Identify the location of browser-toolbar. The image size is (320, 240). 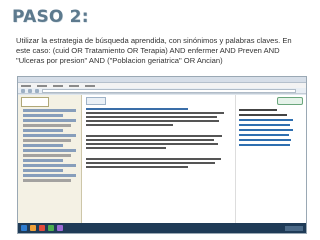
(162, 91).